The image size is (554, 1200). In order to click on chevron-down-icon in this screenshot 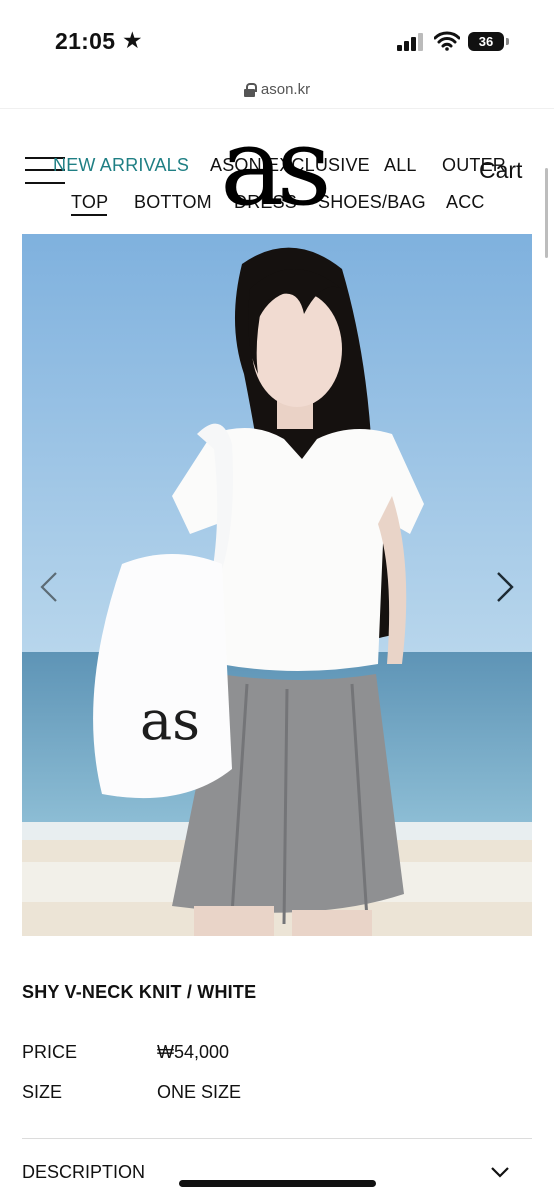, I will do `click(500, 1172)`.